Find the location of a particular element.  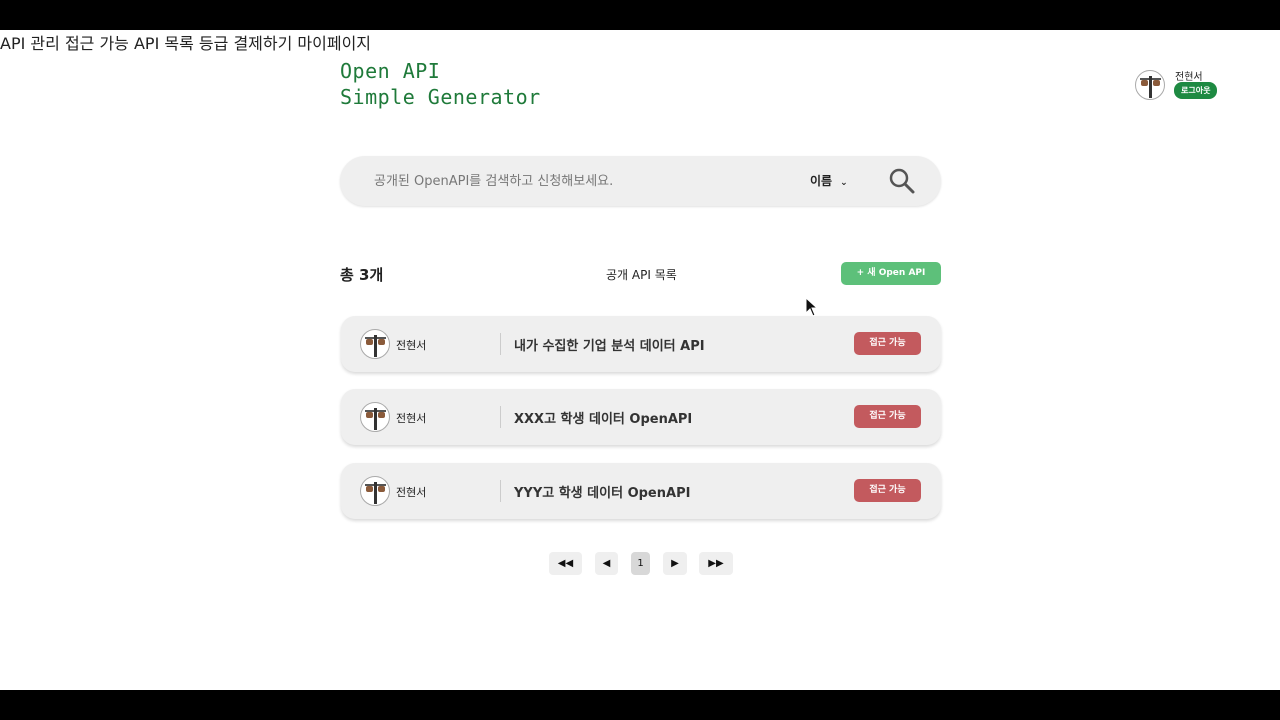

page-number-button: 1 is located at coordinates (640, 563).